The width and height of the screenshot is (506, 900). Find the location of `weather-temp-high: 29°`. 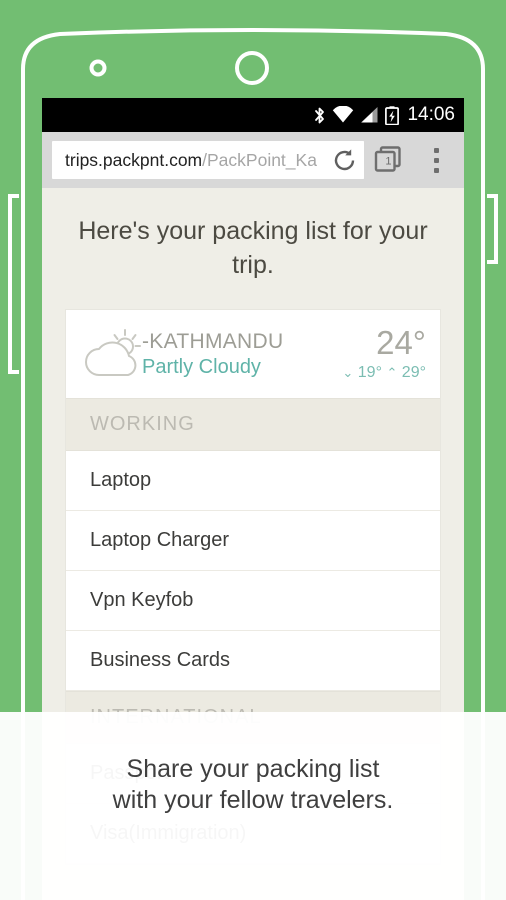

weather-temp-high: 29° is located at coordinates (413, 372).